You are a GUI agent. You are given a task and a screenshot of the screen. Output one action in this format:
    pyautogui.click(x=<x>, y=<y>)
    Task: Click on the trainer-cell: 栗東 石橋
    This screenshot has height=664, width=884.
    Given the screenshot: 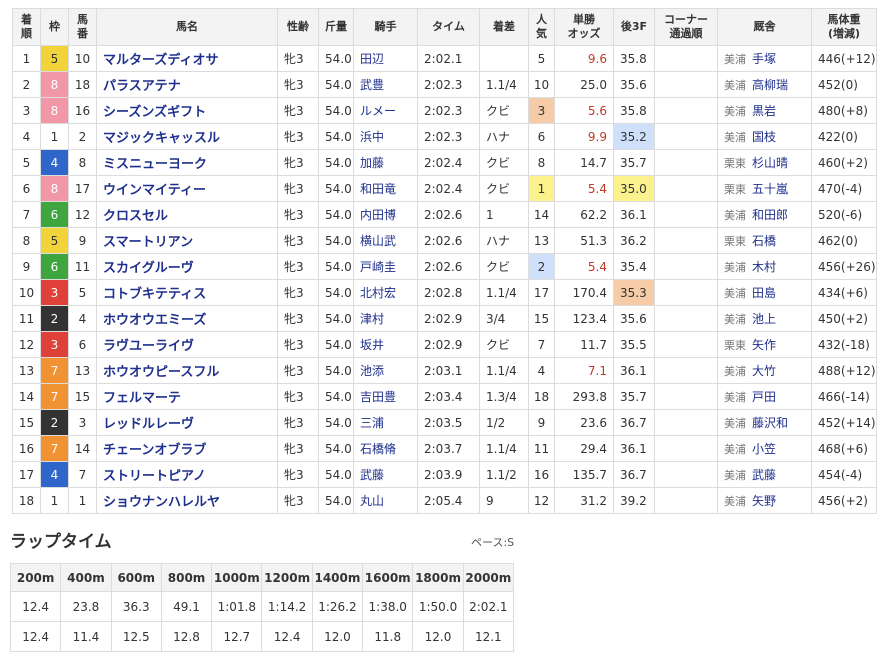 What is the action you would take?
    pyautogui.click(x=764, y=240)
    